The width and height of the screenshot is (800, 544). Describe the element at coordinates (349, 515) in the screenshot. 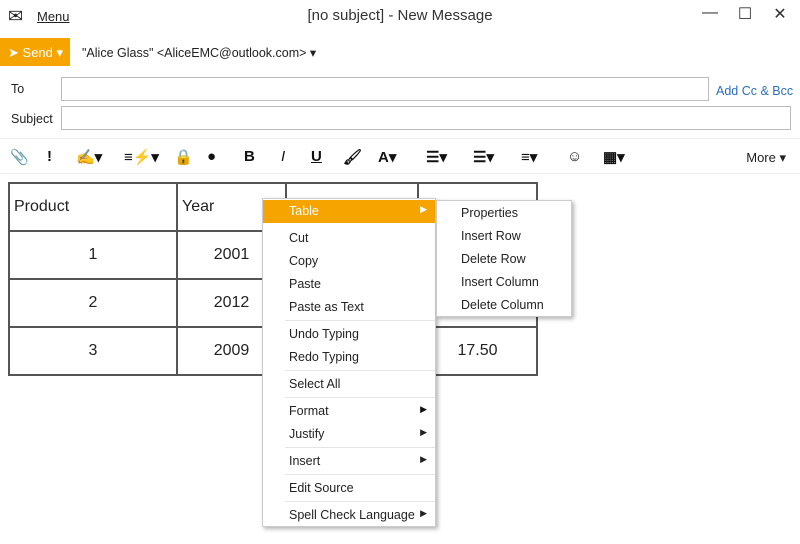

I see `menu-item-spell-check-language: Spell Check Language ▶` at that location.